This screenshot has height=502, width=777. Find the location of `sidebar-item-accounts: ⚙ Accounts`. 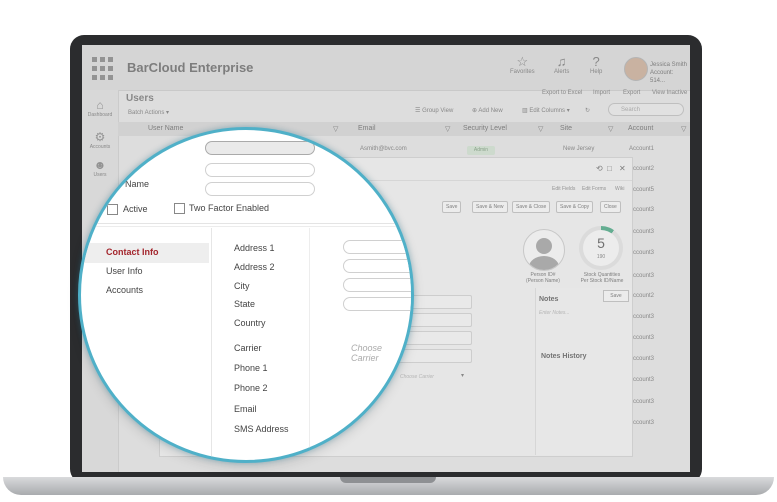

sidebar-item-accounts: ⚙ Accounts is located at coordinates (100, 140).